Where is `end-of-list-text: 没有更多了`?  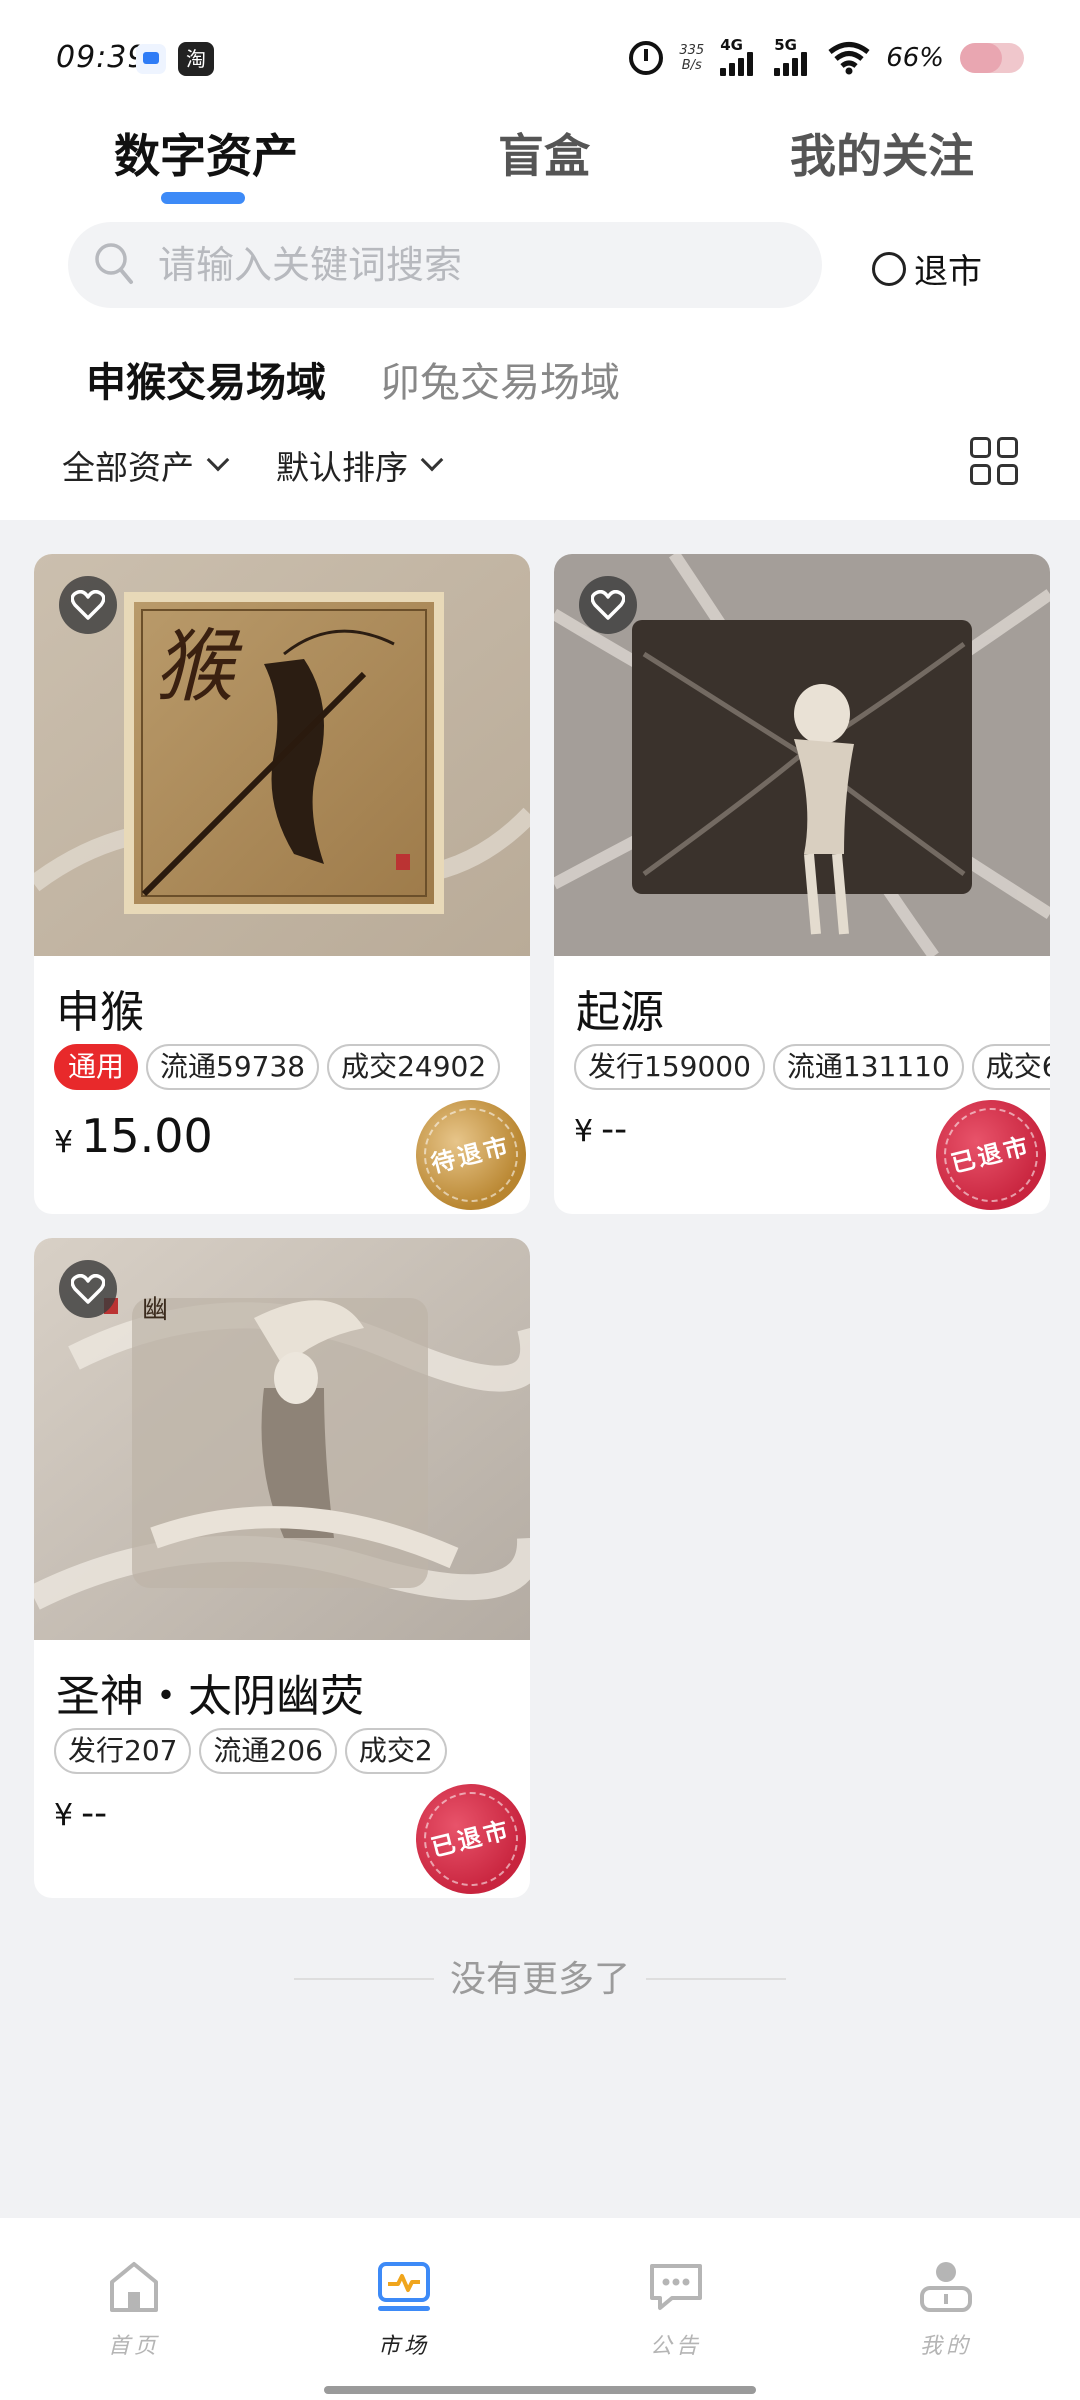 end-of-list-text: 没有更多了 is located at coordinates (539, 1979).